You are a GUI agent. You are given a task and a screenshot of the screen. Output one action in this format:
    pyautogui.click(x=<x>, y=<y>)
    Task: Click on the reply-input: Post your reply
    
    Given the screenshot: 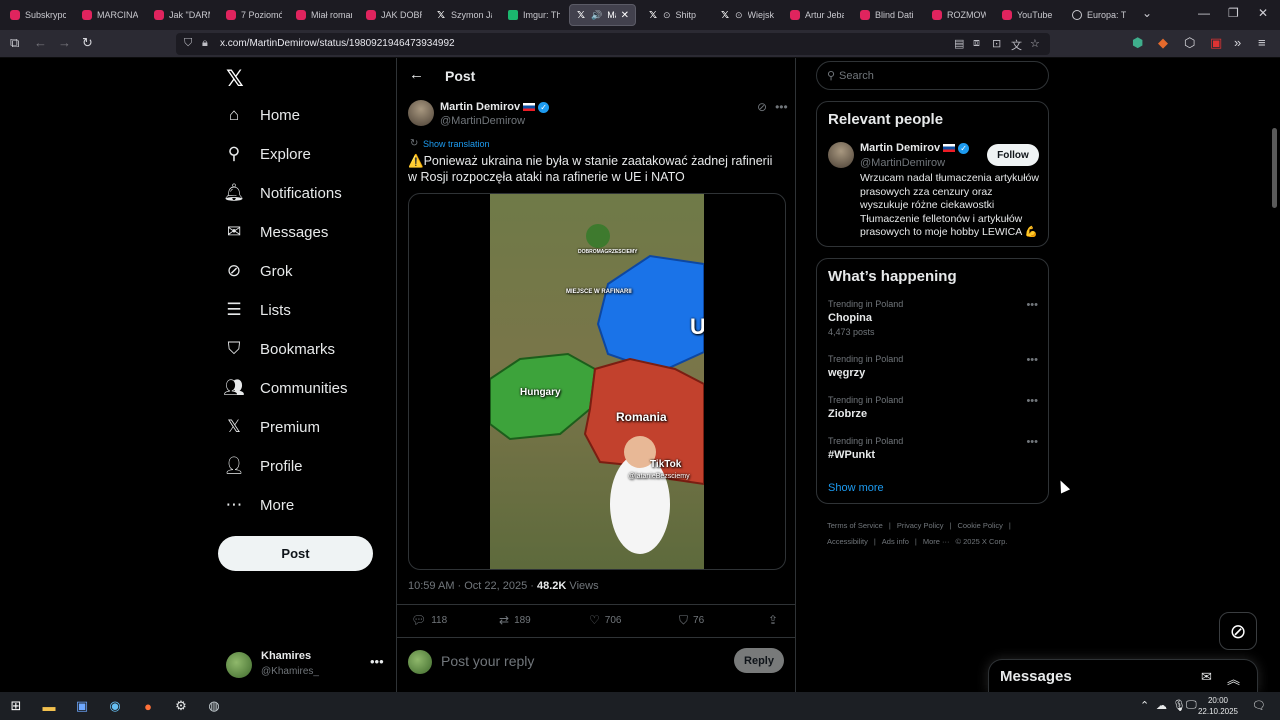 What is the action you would take?
    pyautogui.click(x=487, y=661)
    